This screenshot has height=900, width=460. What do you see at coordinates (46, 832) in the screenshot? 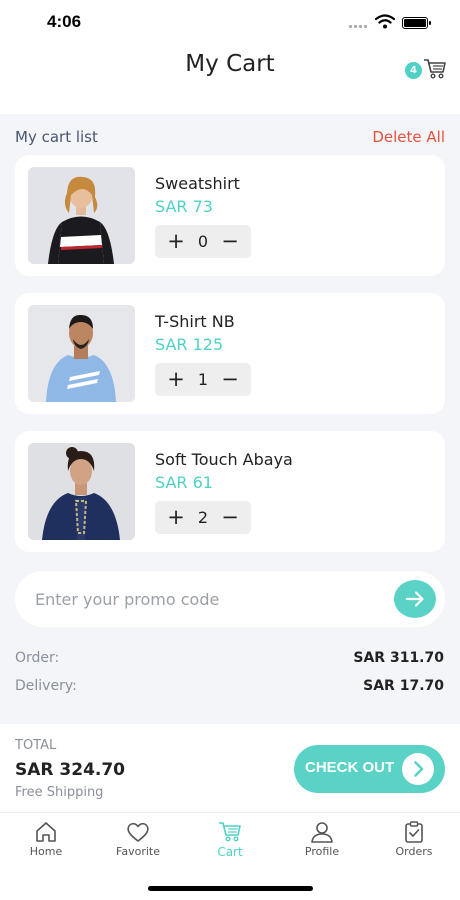
I see `home-icon` at bounding box center [46, 832].